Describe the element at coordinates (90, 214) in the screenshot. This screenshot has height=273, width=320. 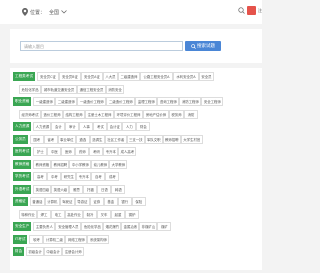
I see `category-item: 制冷` at that location.